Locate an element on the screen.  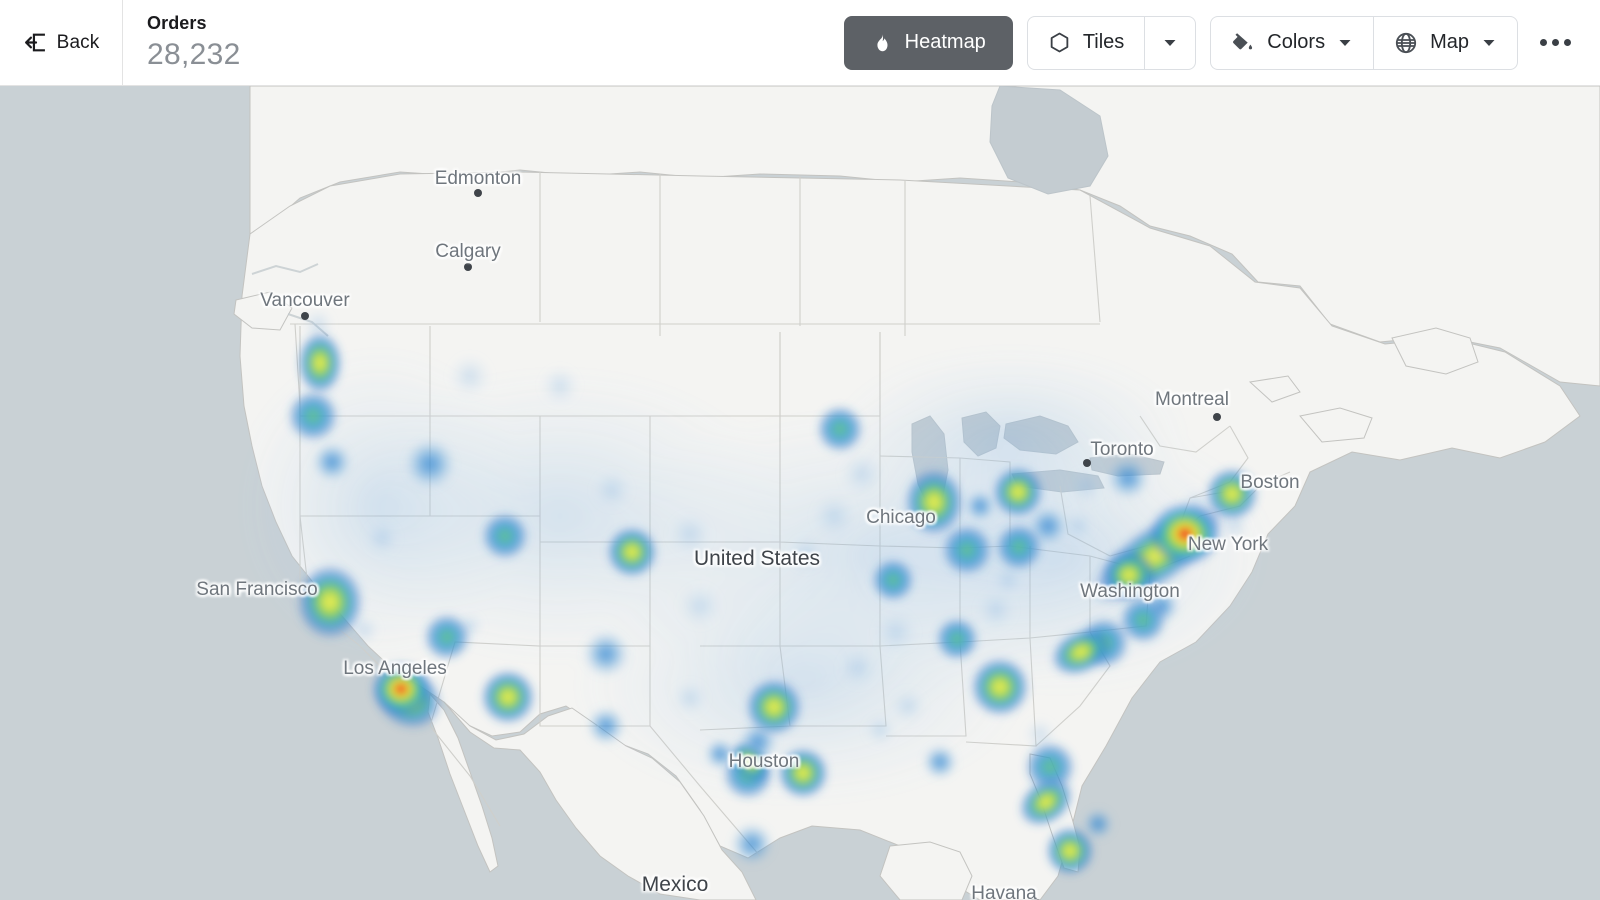
metric-value: 28,232 is located at coordinates (194, 54).